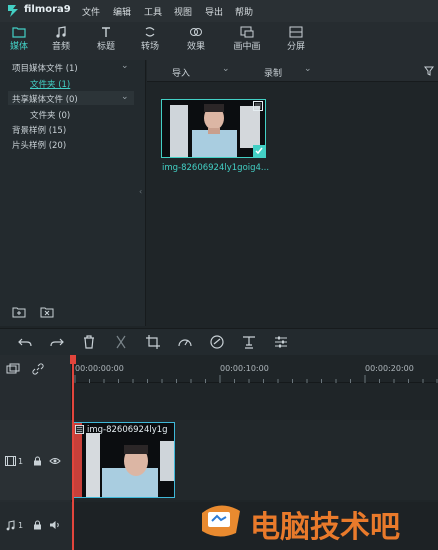  Describe the element at coordinates (13, 369) in the screenshot. I see `add-track-icon` at that location.